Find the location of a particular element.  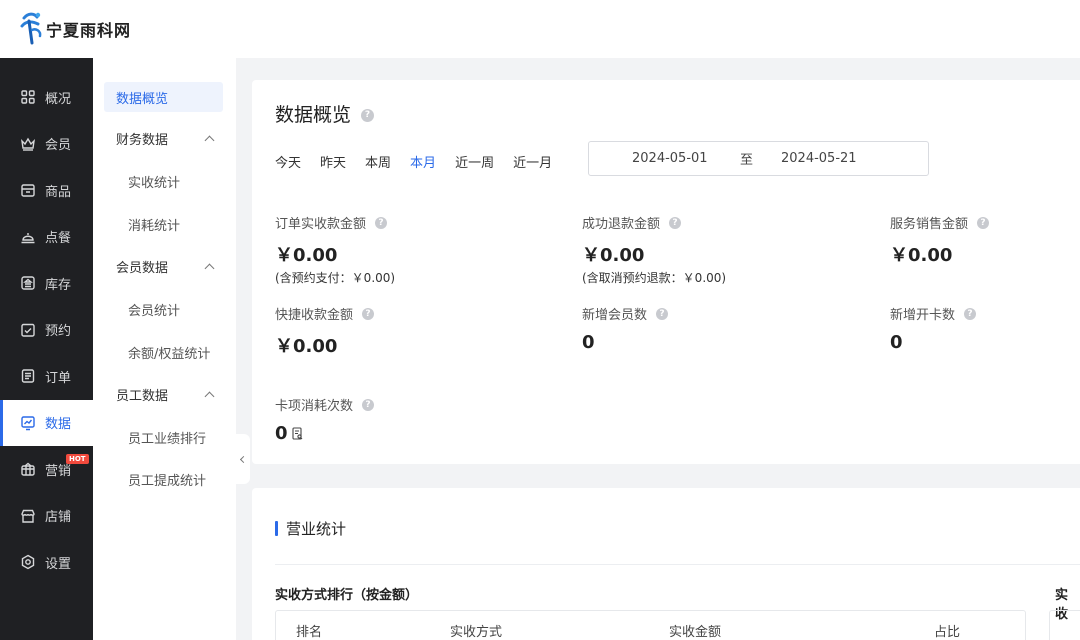

sidebar-item-settings: 设置 is located at coordinates (46, 562).